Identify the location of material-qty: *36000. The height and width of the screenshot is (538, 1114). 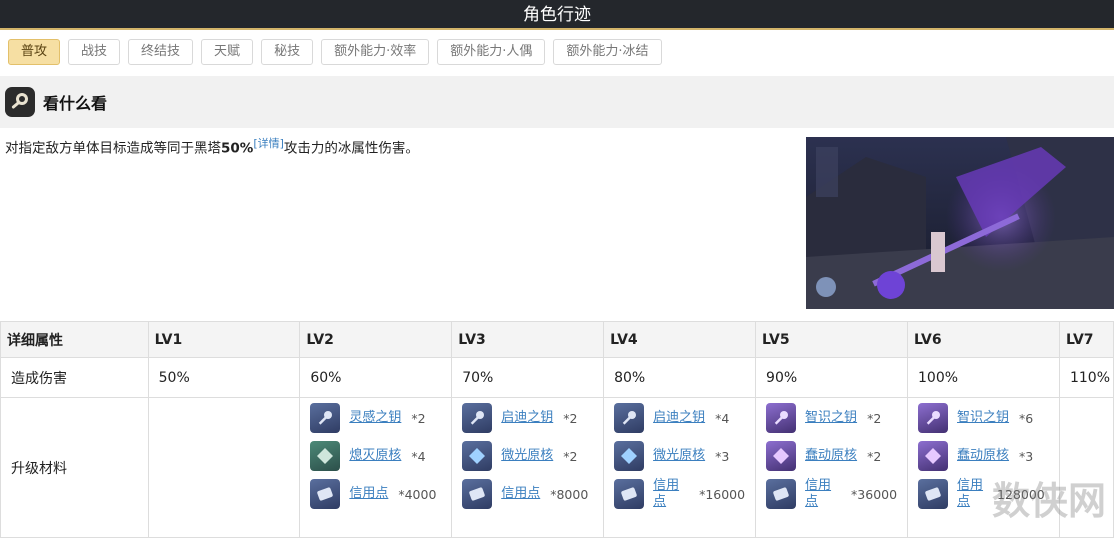
(874, 494).